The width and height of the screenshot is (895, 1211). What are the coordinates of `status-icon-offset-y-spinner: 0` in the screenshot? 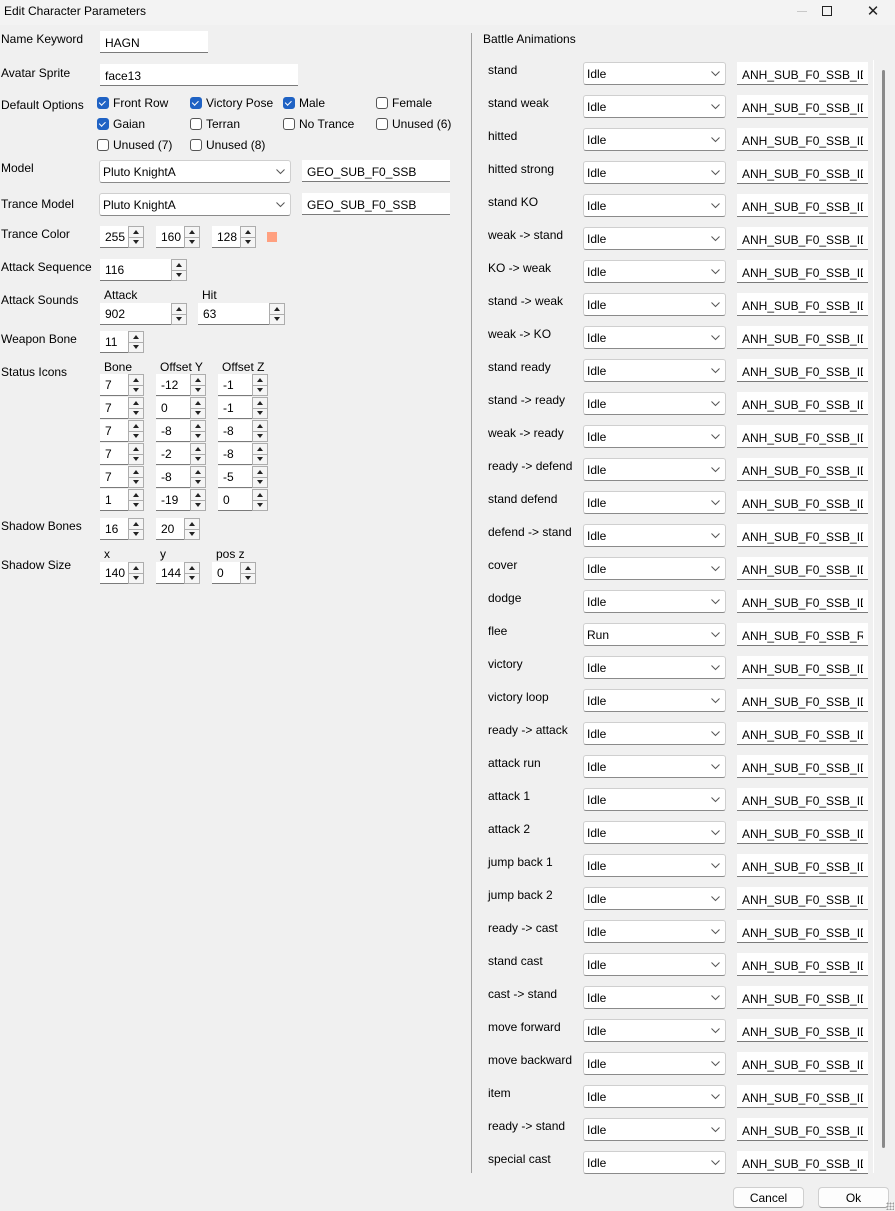 It's located at (181, 408).